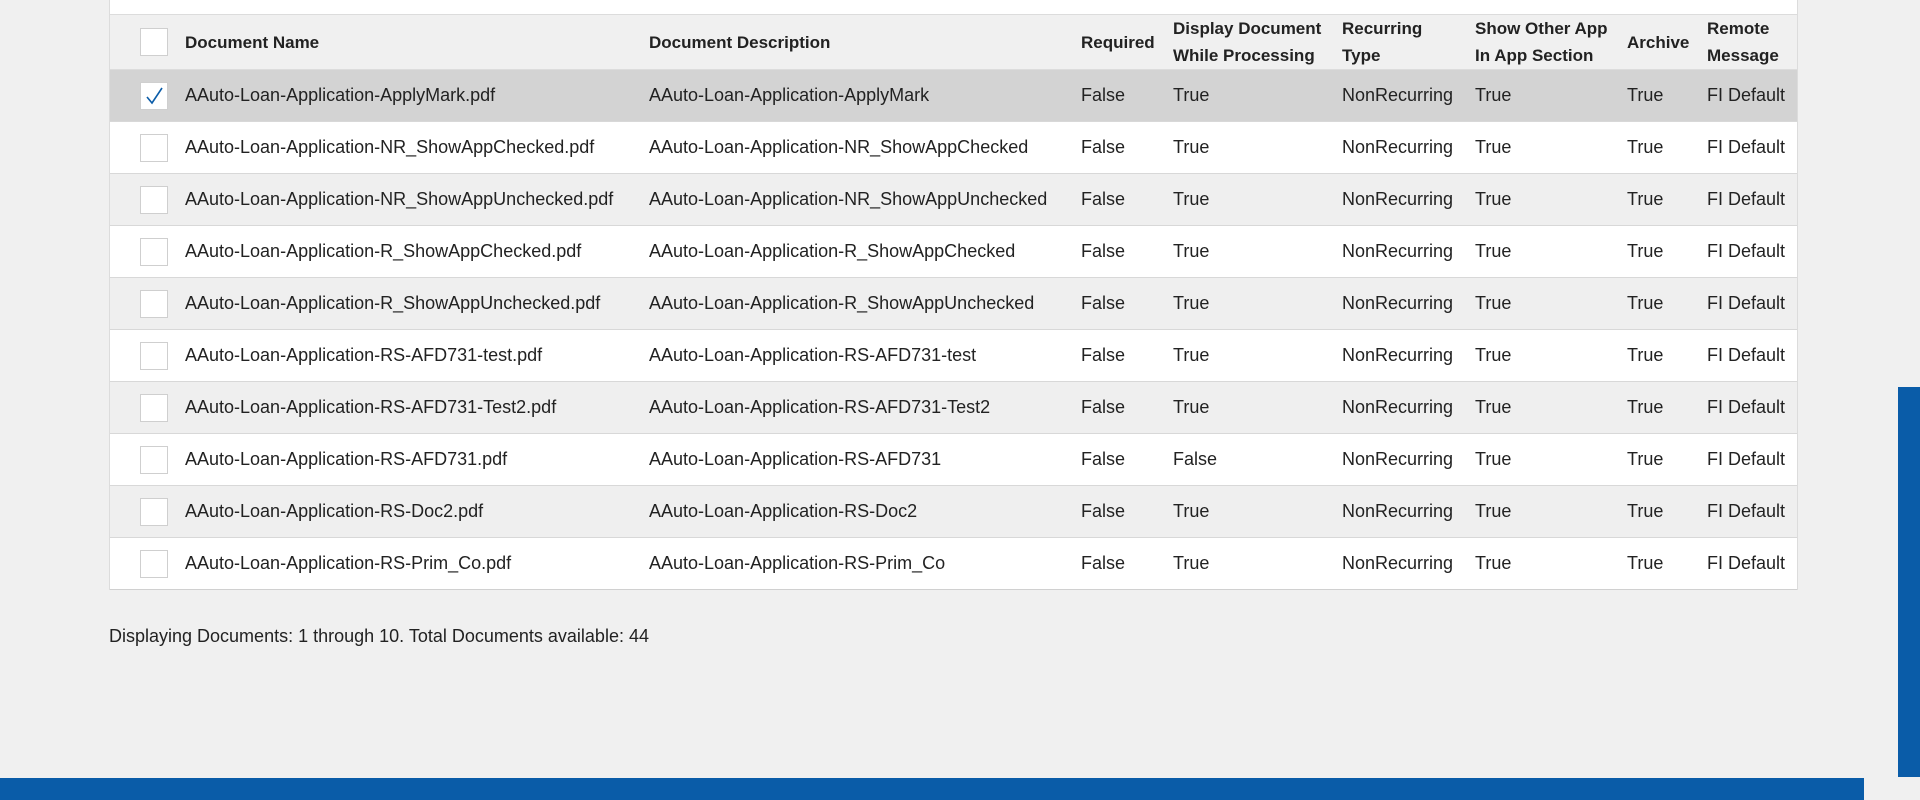  What do you see at coordinates (813, 355) in the screenshot?
I see `cell-document-description: AAuto-Loan-Application-RS-AFD731-test` at bounding box center [813, 355].